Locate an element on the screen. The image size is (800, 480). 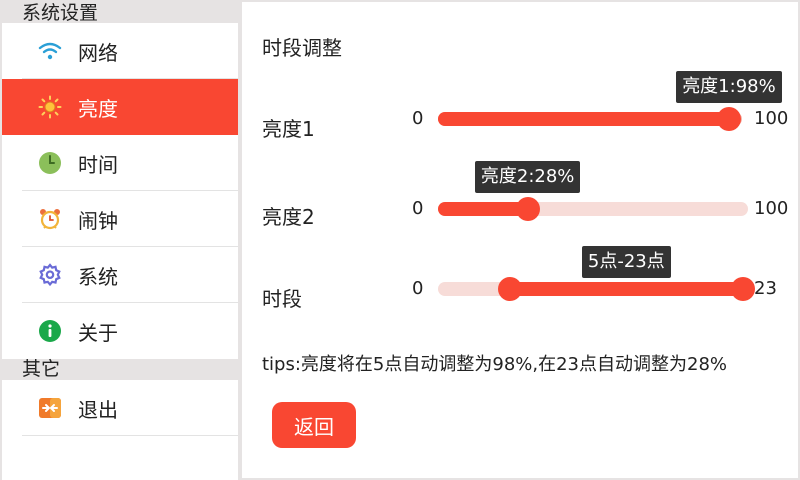
period-label: 时段 is located at coordinates (282, 299).